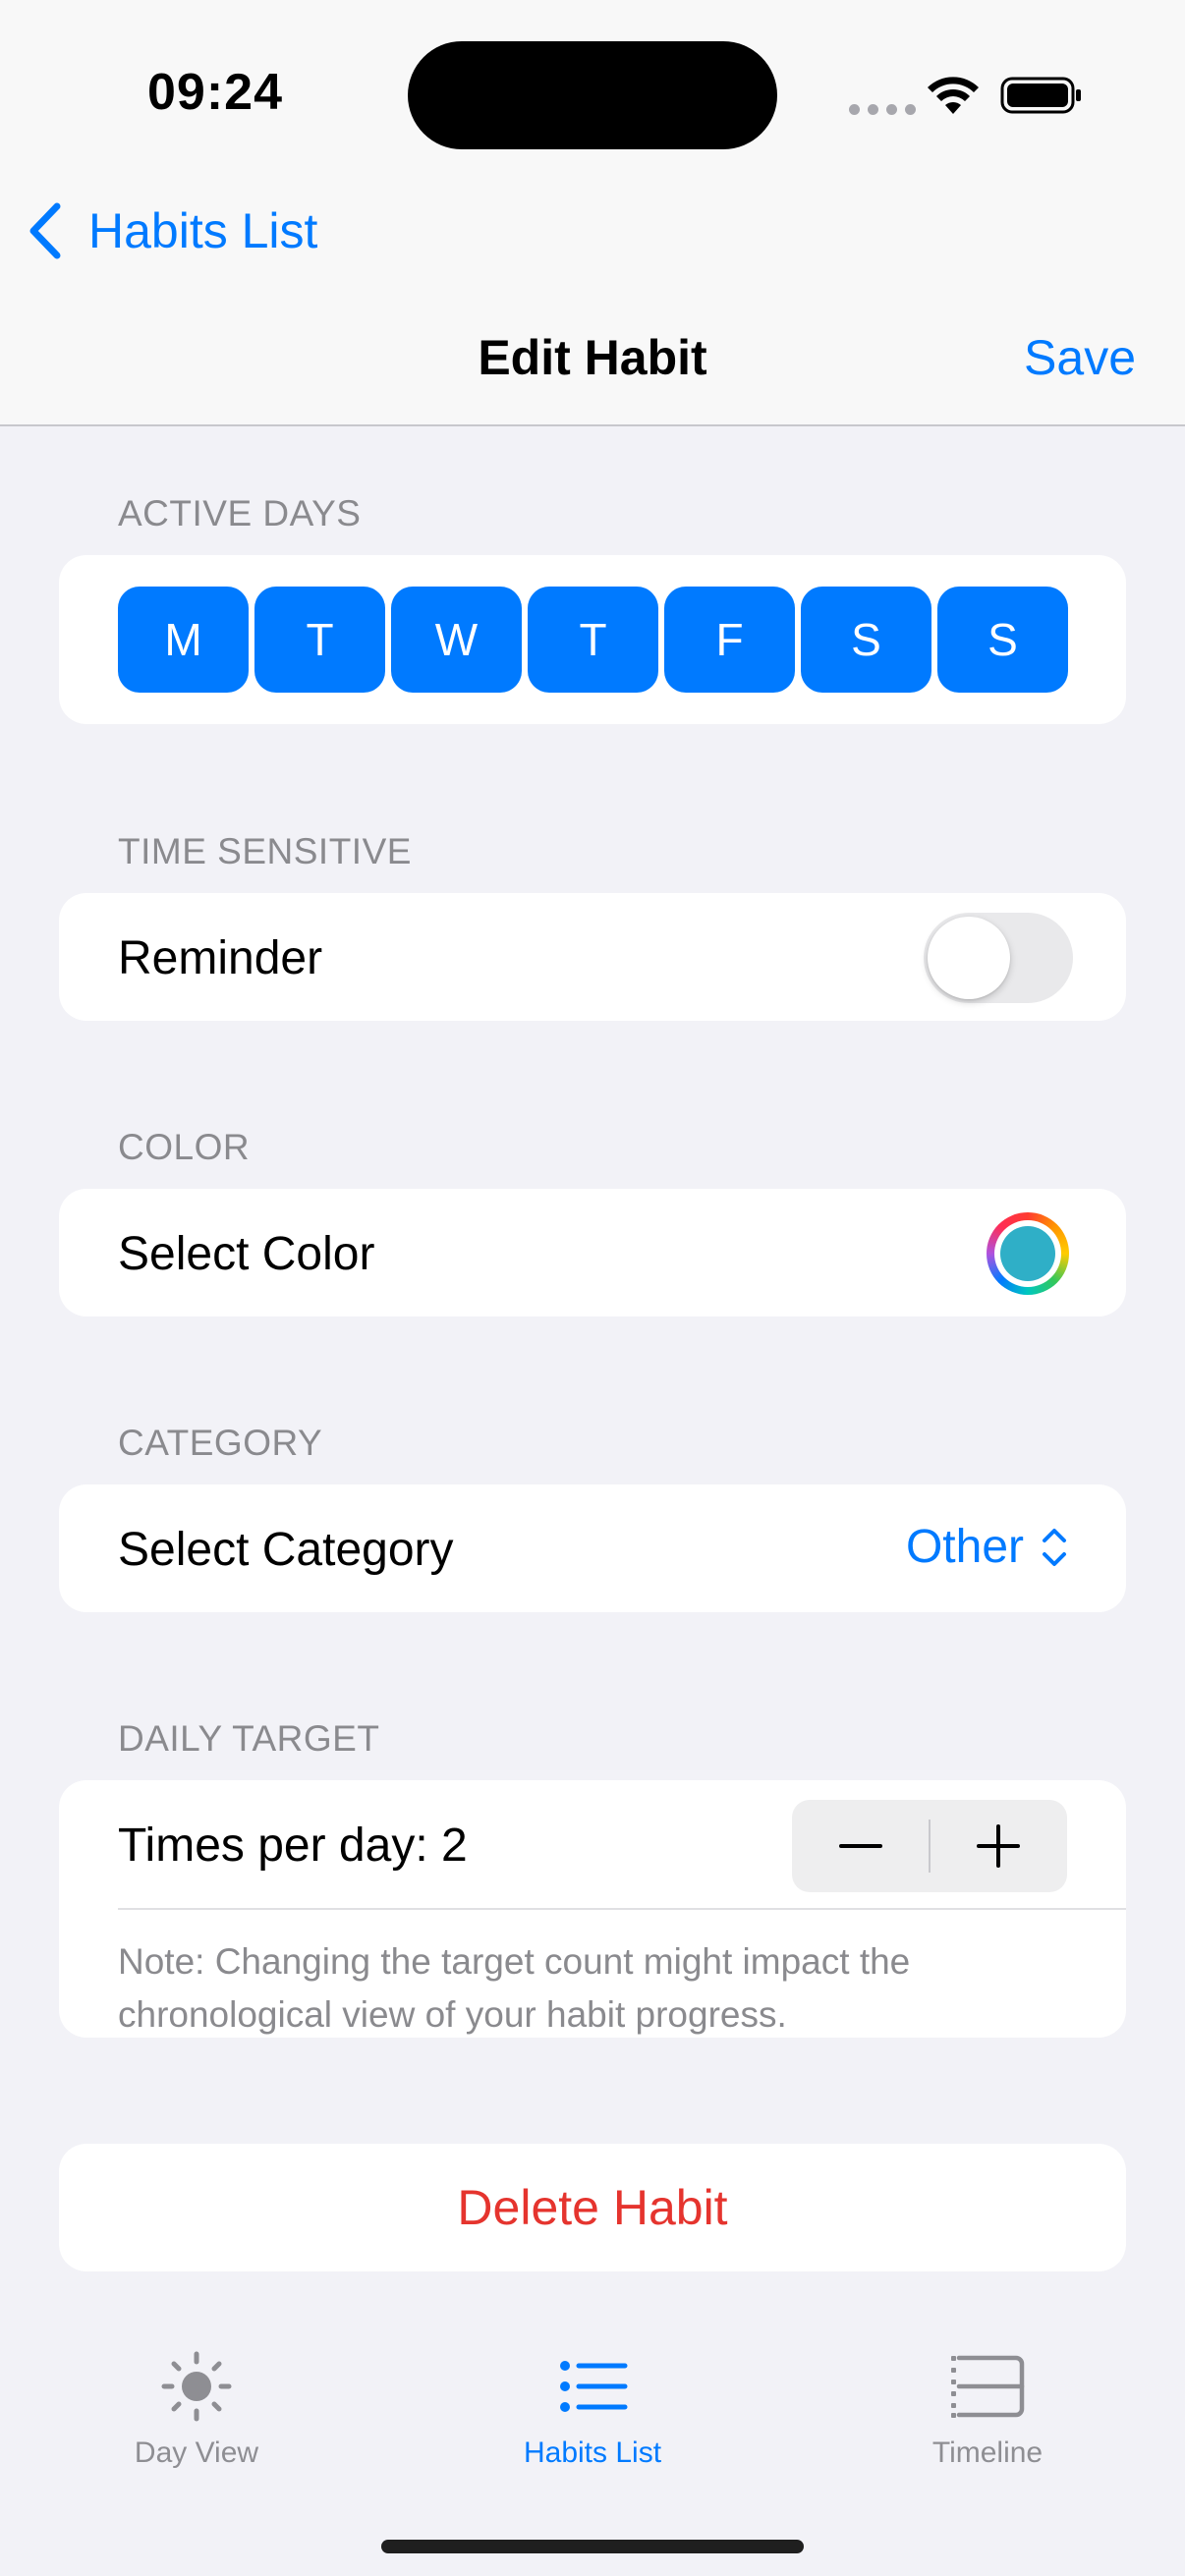 This screenshot has height=2576, width=1185. I want to click on minus-icon, so click(861, 1846).